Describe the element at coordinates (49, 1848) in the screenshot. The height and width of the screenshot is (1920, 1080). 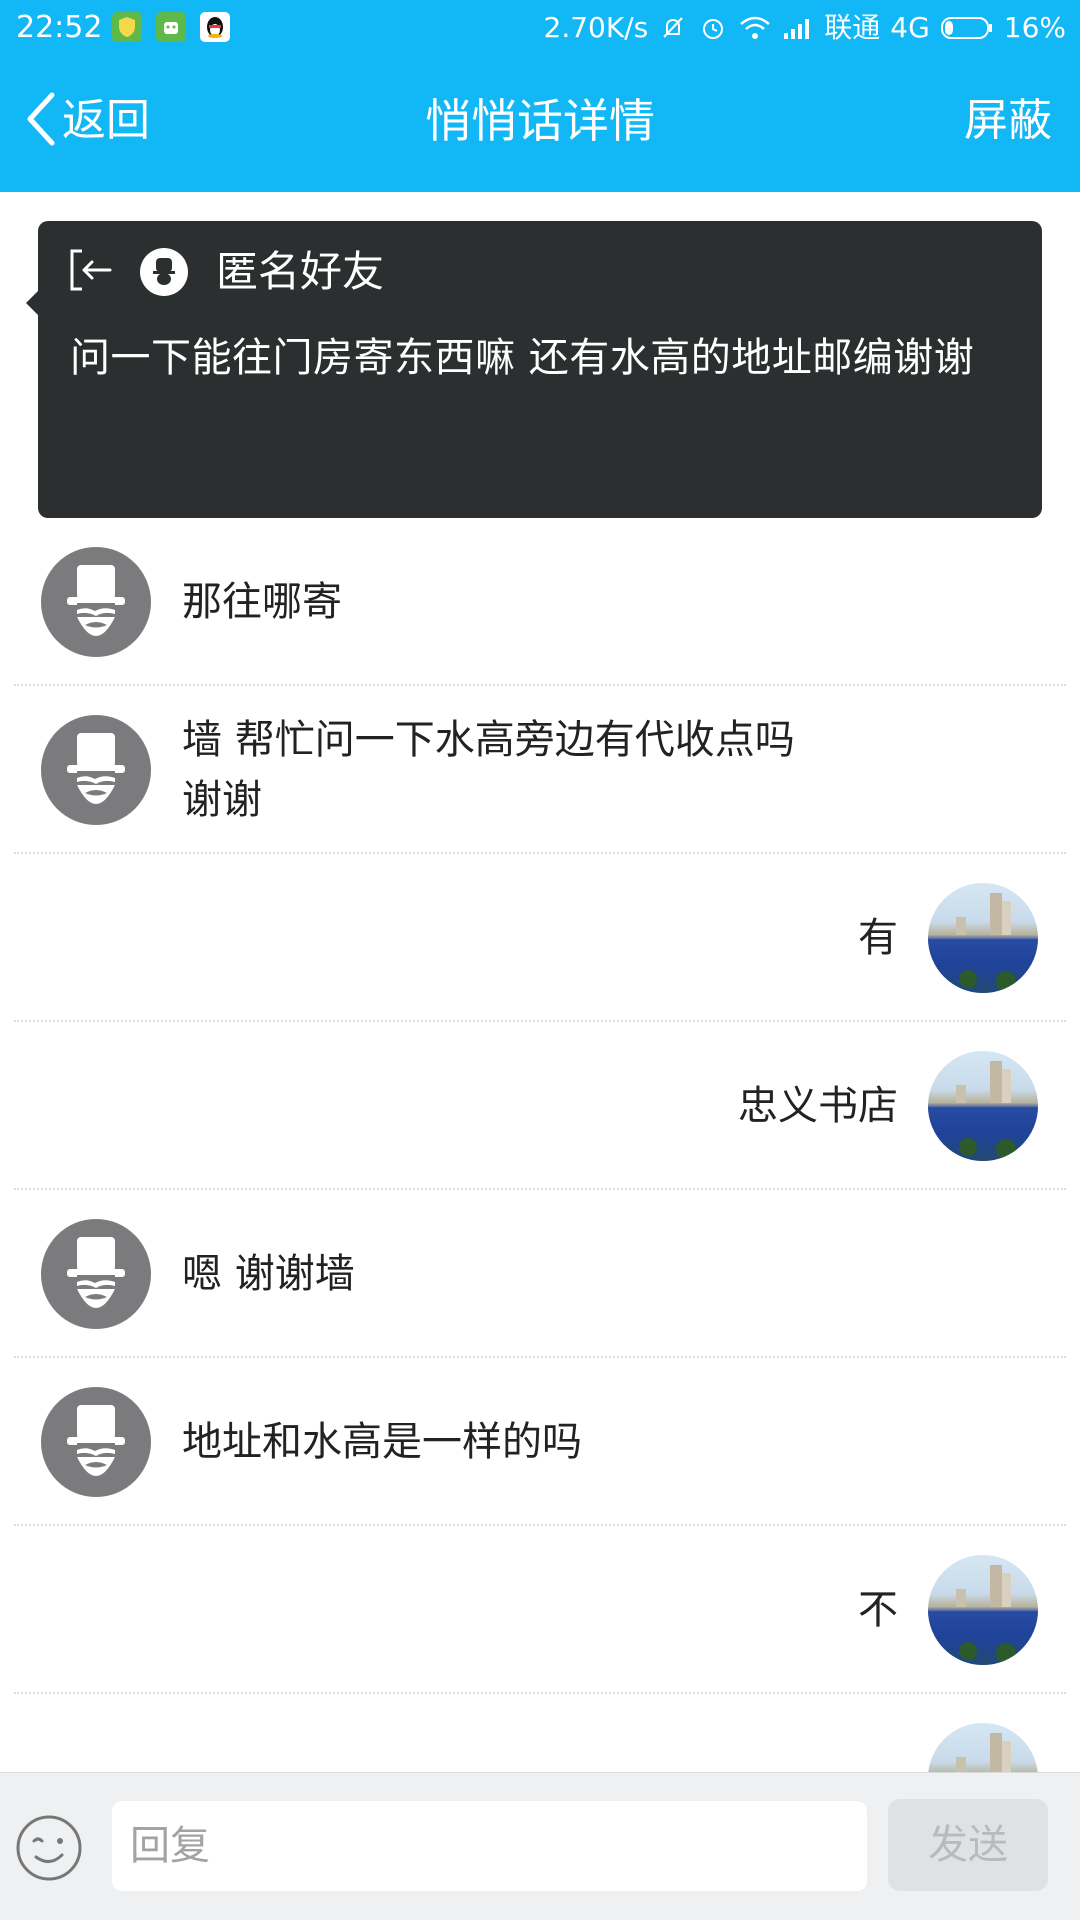
I see `emoji-smile-icon` at that location.